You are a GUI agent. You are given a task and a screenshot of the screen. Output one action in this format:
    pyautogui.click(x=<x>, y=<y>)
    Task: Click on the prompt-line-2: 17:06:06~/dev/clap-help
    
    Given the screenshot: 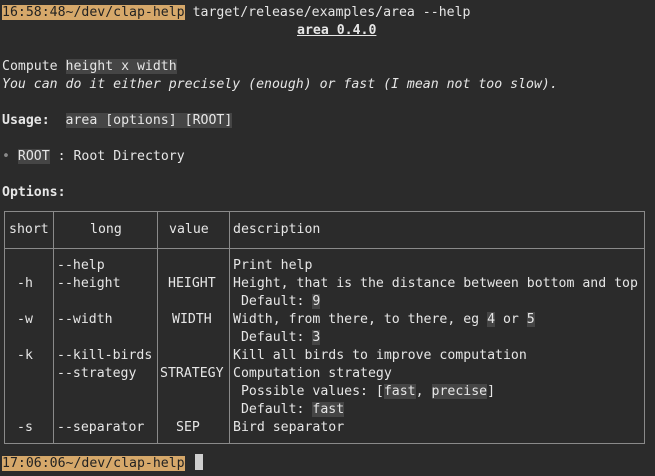 What is the action you would take?
    pyautogui.click(x=102, y=463)
    